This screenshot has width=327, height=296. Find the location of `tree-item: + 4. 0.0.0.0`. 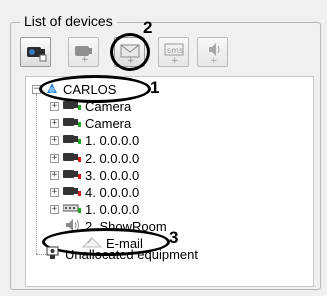

tree-item: + 4. 0.0.0.0 is located at coordinates (94, 192).